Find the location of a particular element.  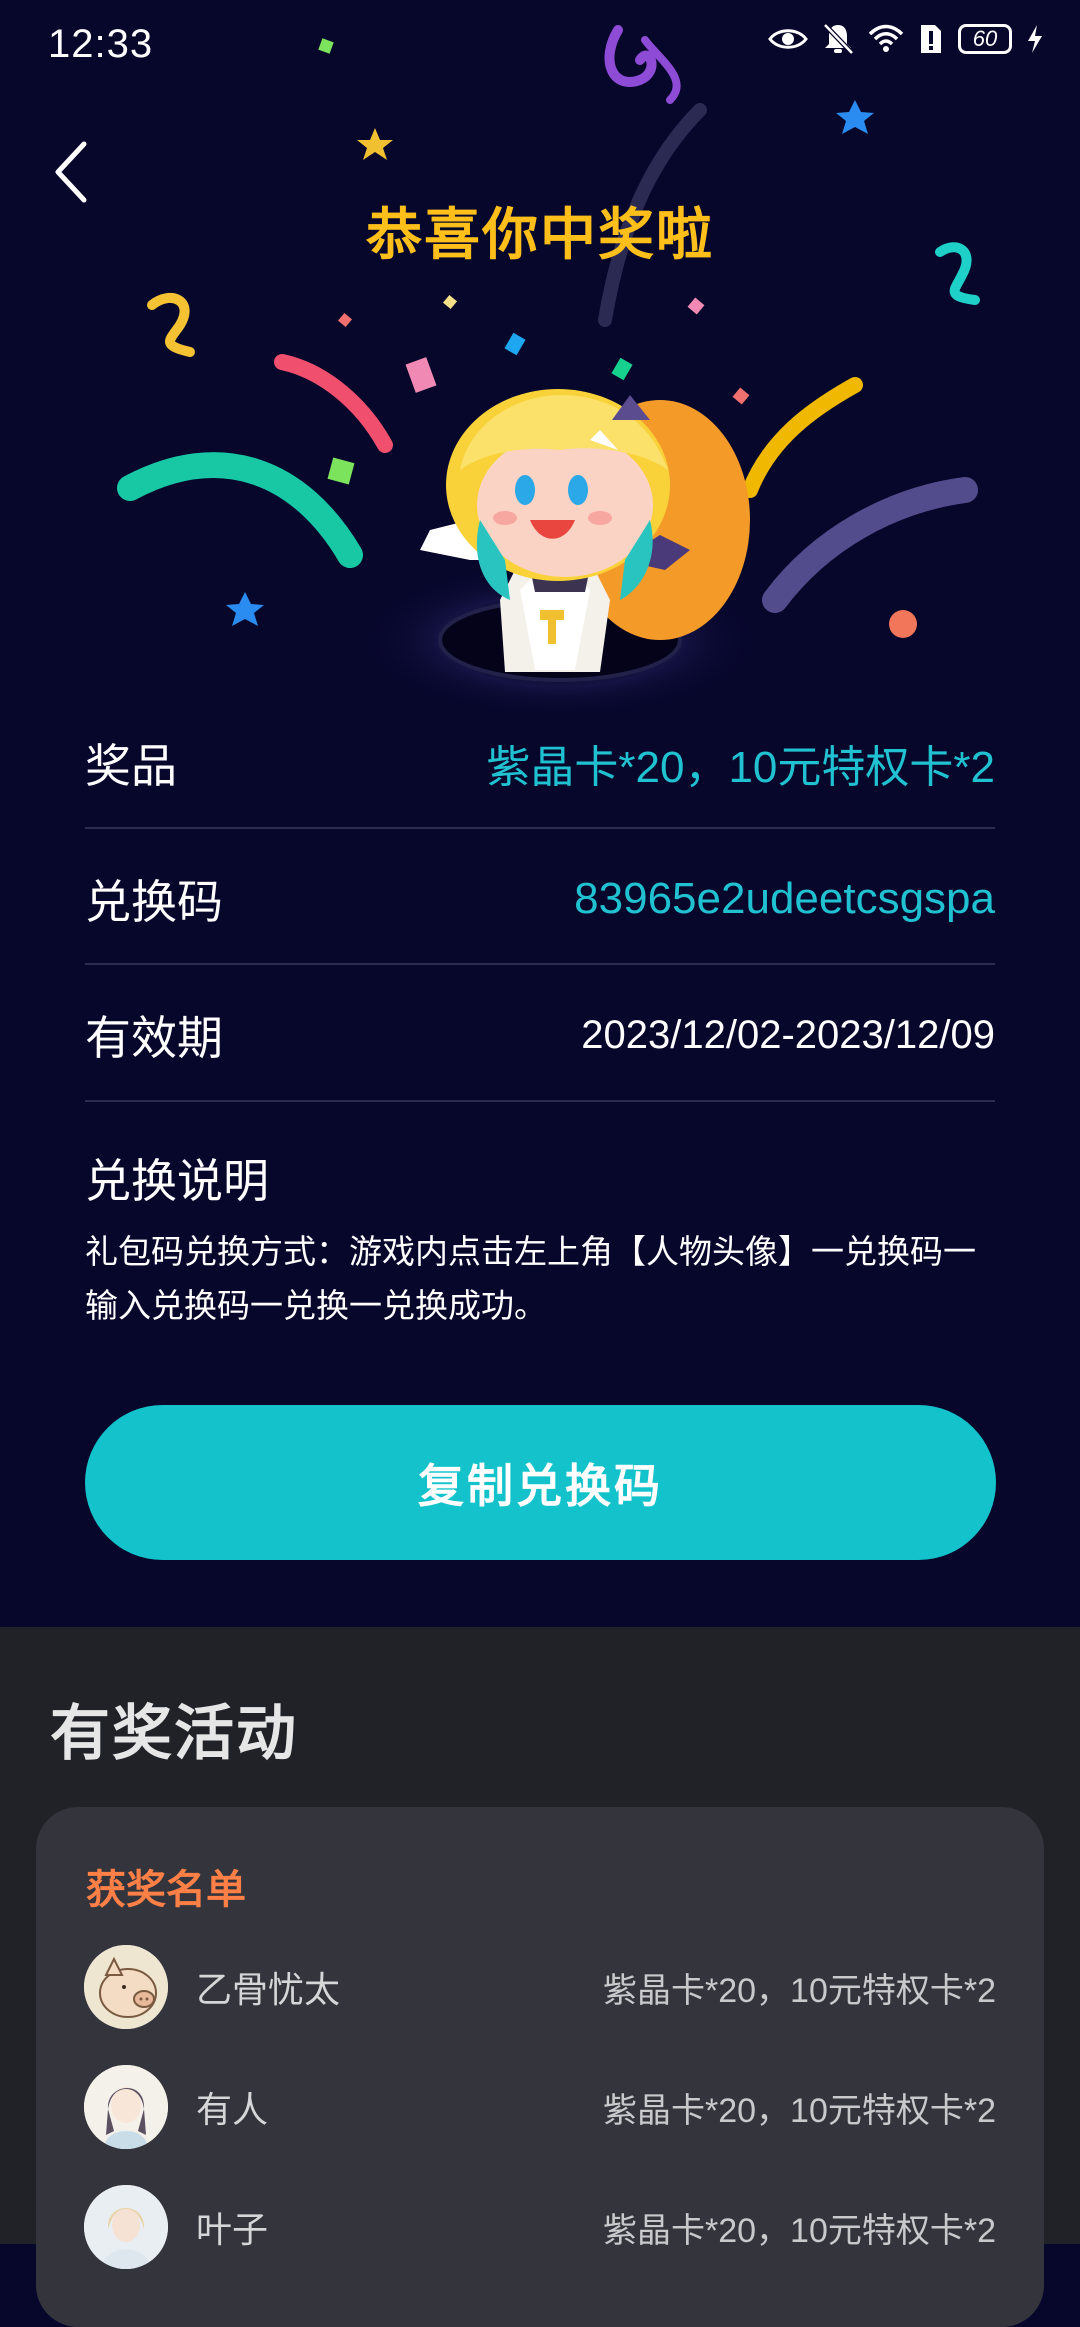

winner-row: 有人 紫晶卡*20，10元特权卡*2 is located at coordinates (540, 2107).